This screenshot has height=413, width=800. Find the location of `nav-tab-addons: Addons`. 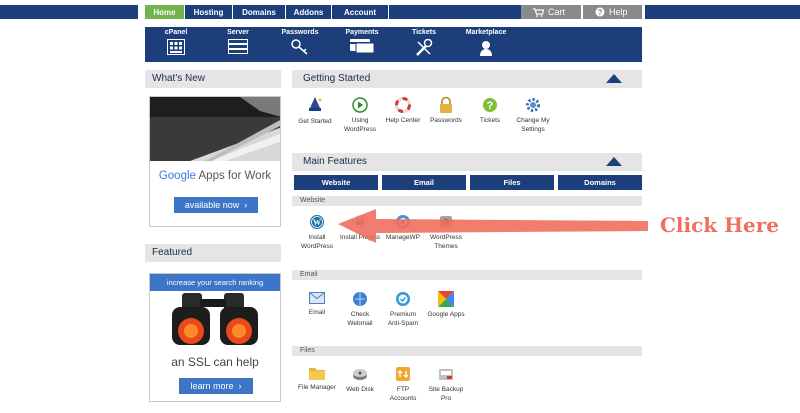

nav-tab-addons: Addons is located at coordinates (309, 12).